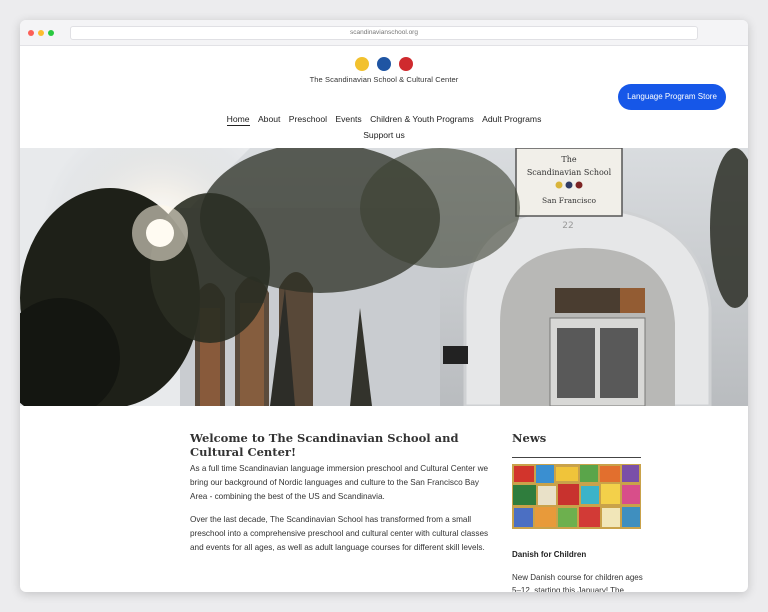 The image size is (768, 612). Describe the element at coordinates (269, 119) in the screenshot. I see `nav-about: About` at that location.